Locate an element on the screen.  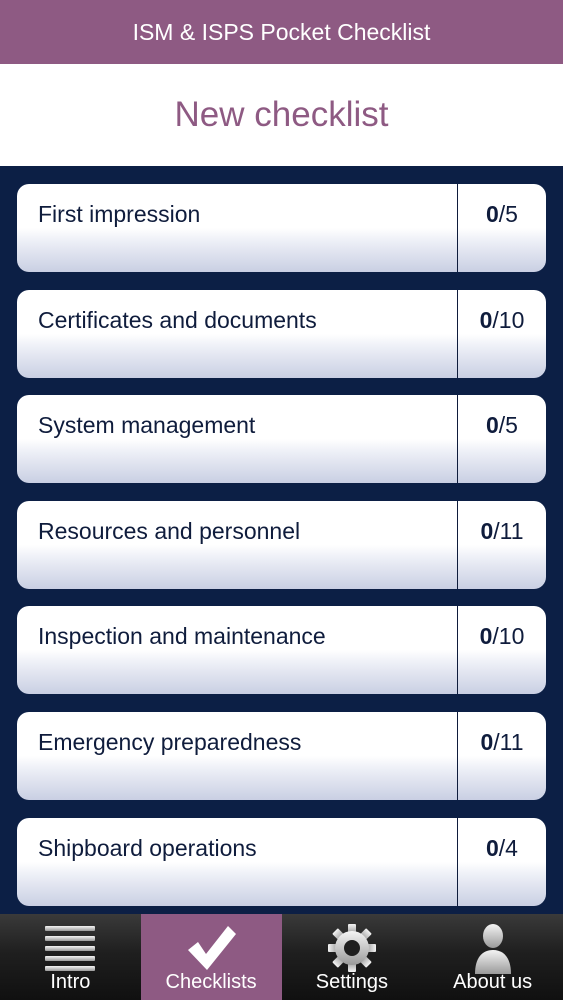
checklist-row-label: Inspection and maintenance is located at coordinates (182, 636).